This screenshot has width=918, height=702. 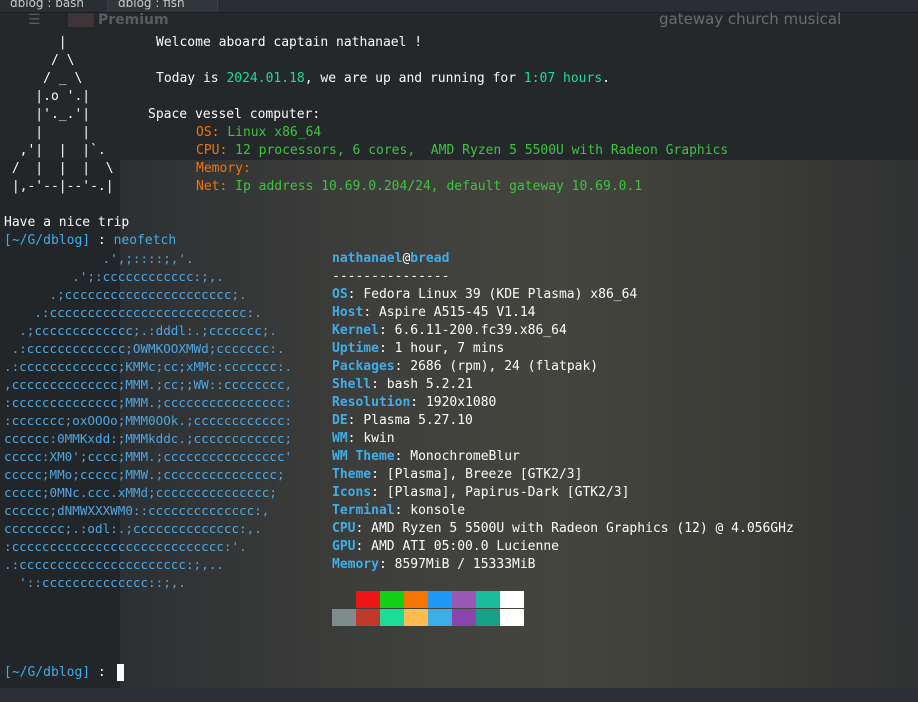 I want to click on hamburger-menu-icon: ☰, so click(x=34, y=20).